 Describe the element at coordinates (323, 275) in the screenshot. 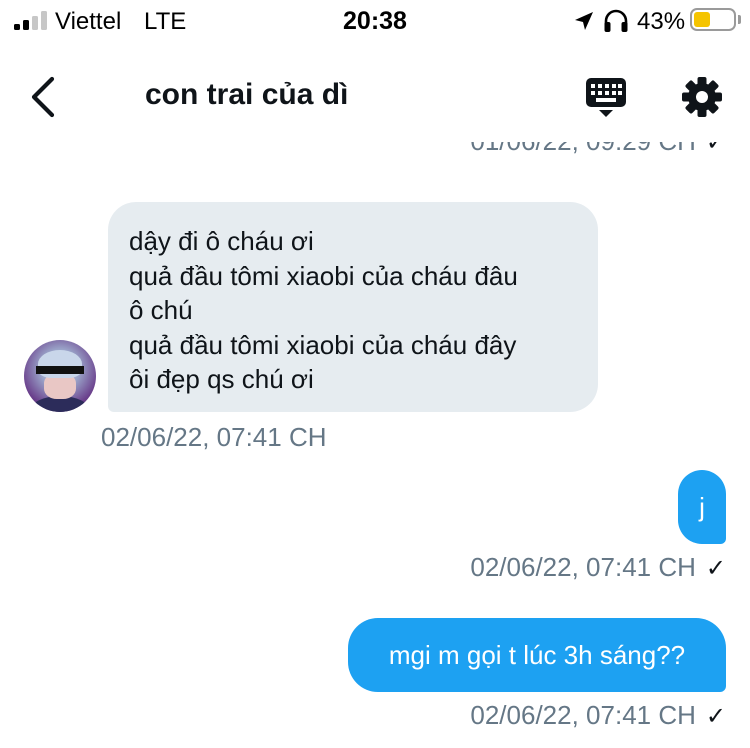

I see `message-line: quả đầu tômi xiaobi của cháu đâu` at that location.